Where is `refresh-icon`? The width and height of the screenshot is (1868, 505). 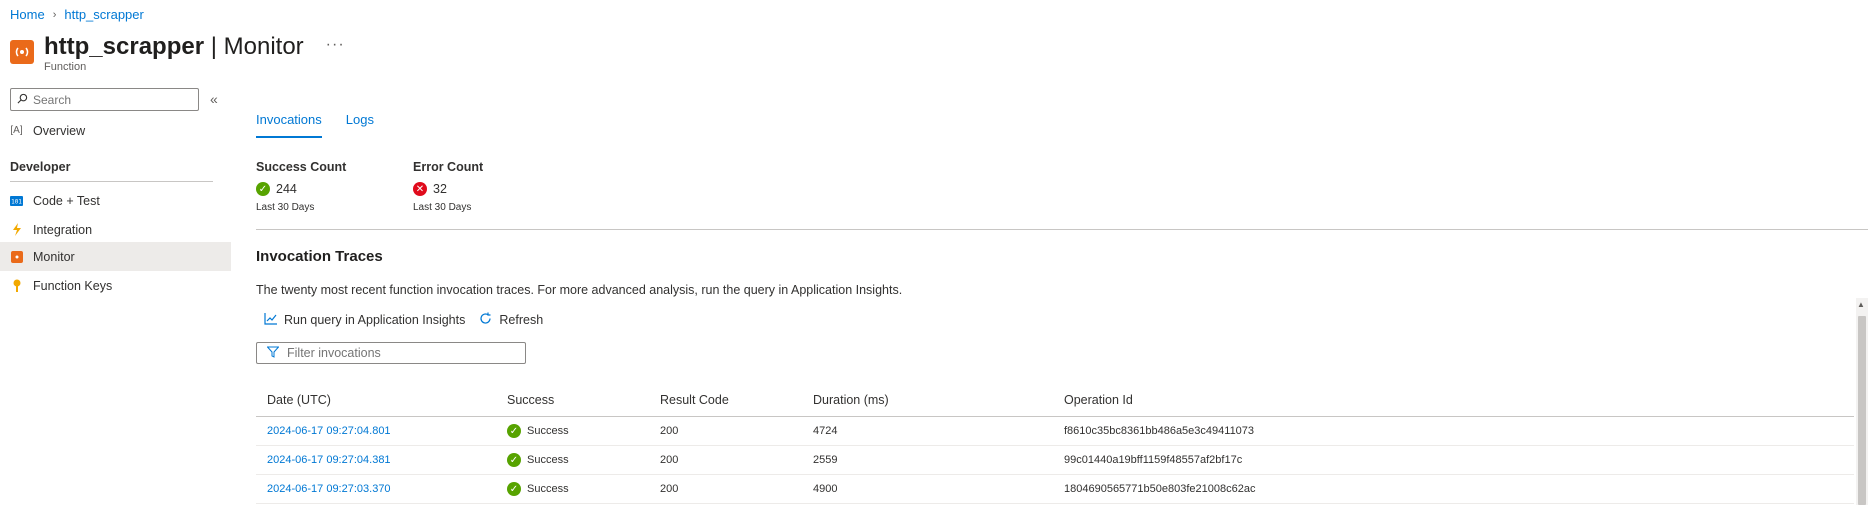
refresh-icon is located at coordinates (485, 320).